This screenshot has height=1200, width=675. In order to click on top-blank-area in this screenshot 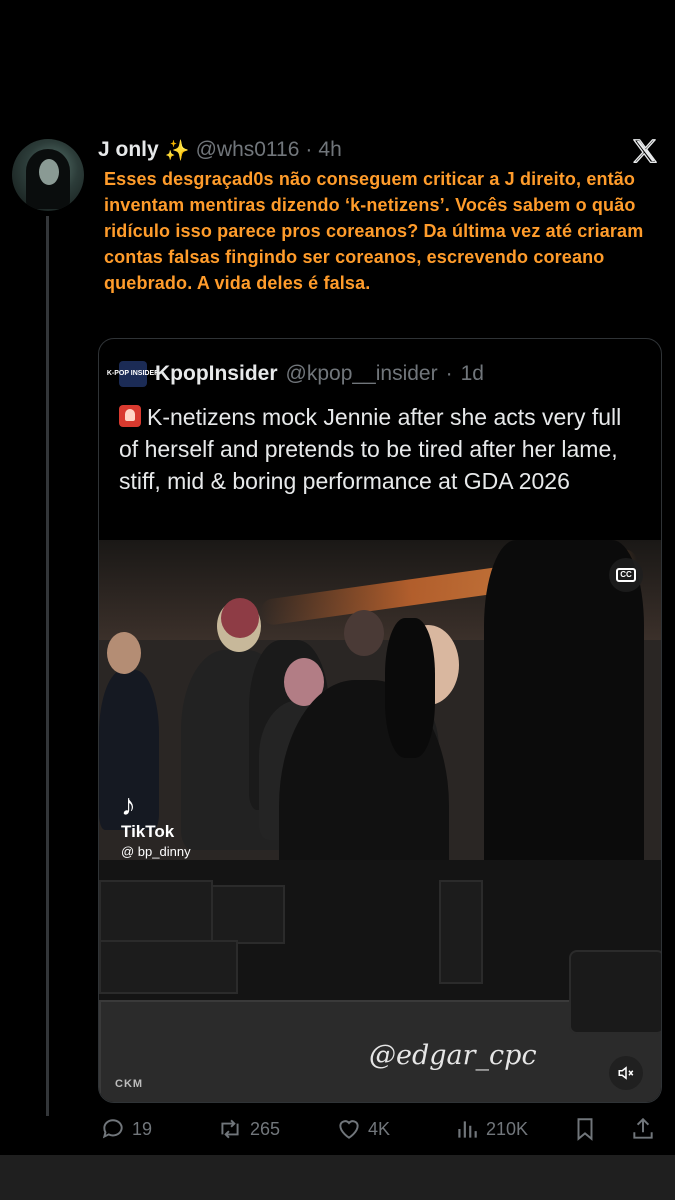, I will do `click(337, 64)`.